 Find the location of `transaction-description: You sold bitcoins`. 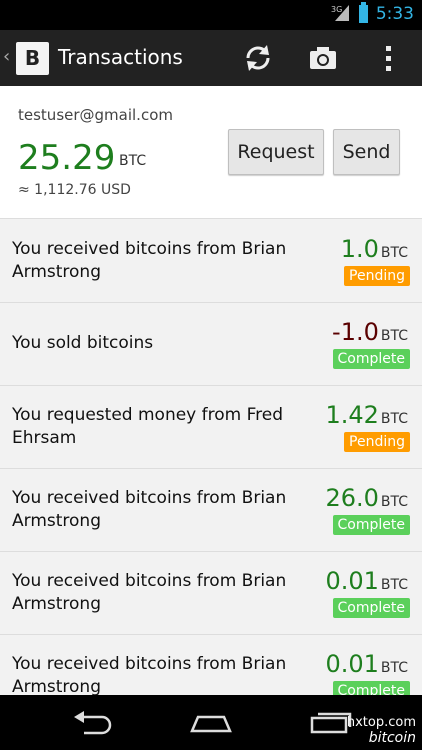

transaction-description: You sold bitcoins is located at coordinates (83, 343).